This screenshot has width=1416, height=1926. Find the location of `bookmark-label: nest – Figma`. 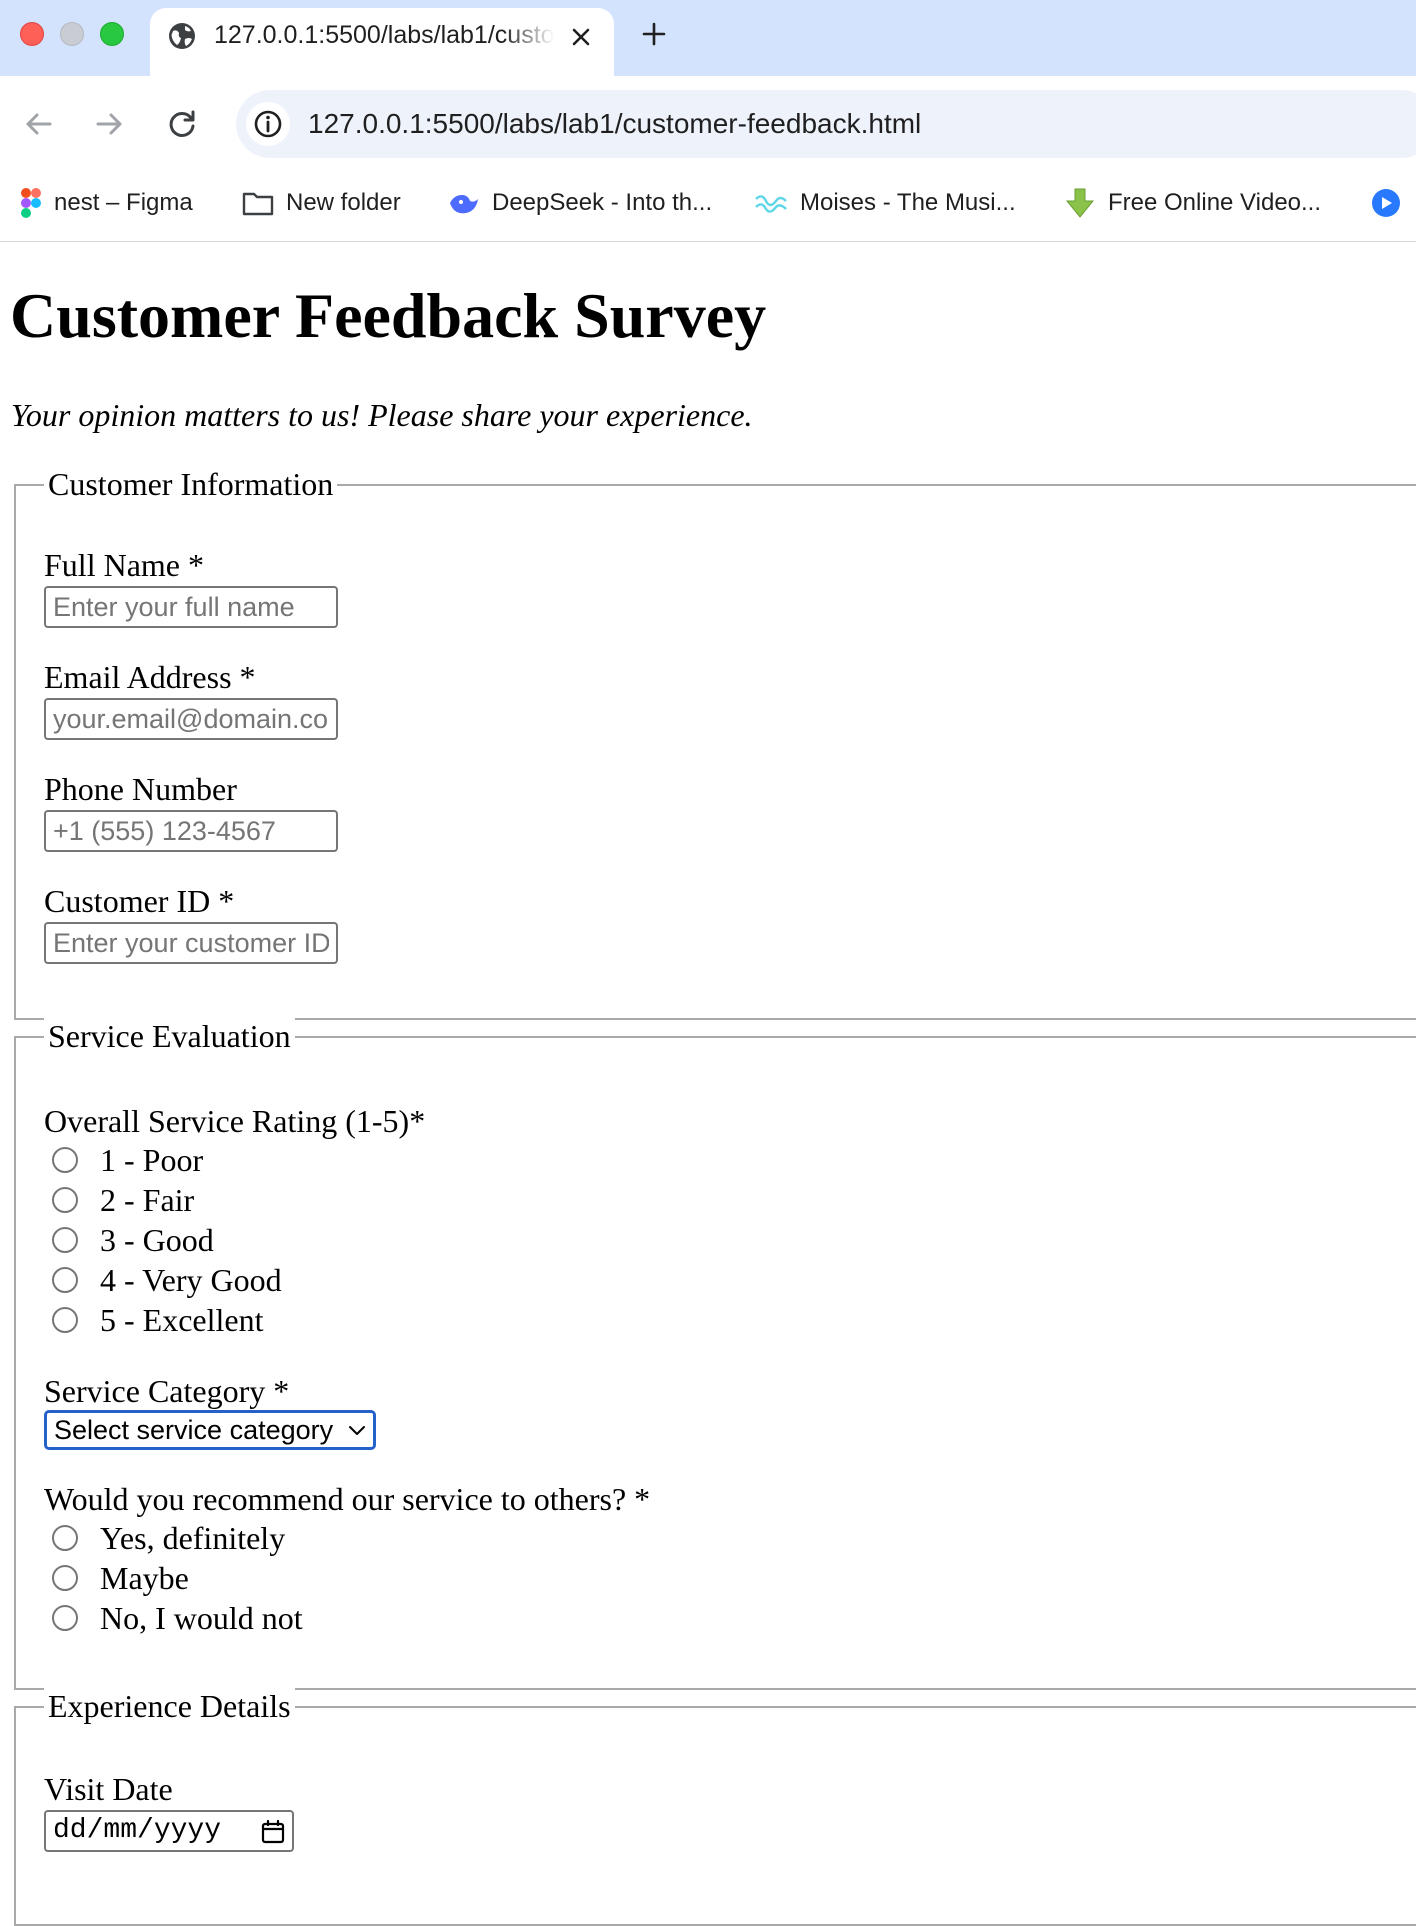

bookmark-label: nest – Figma is located at coordinates (123, 202).